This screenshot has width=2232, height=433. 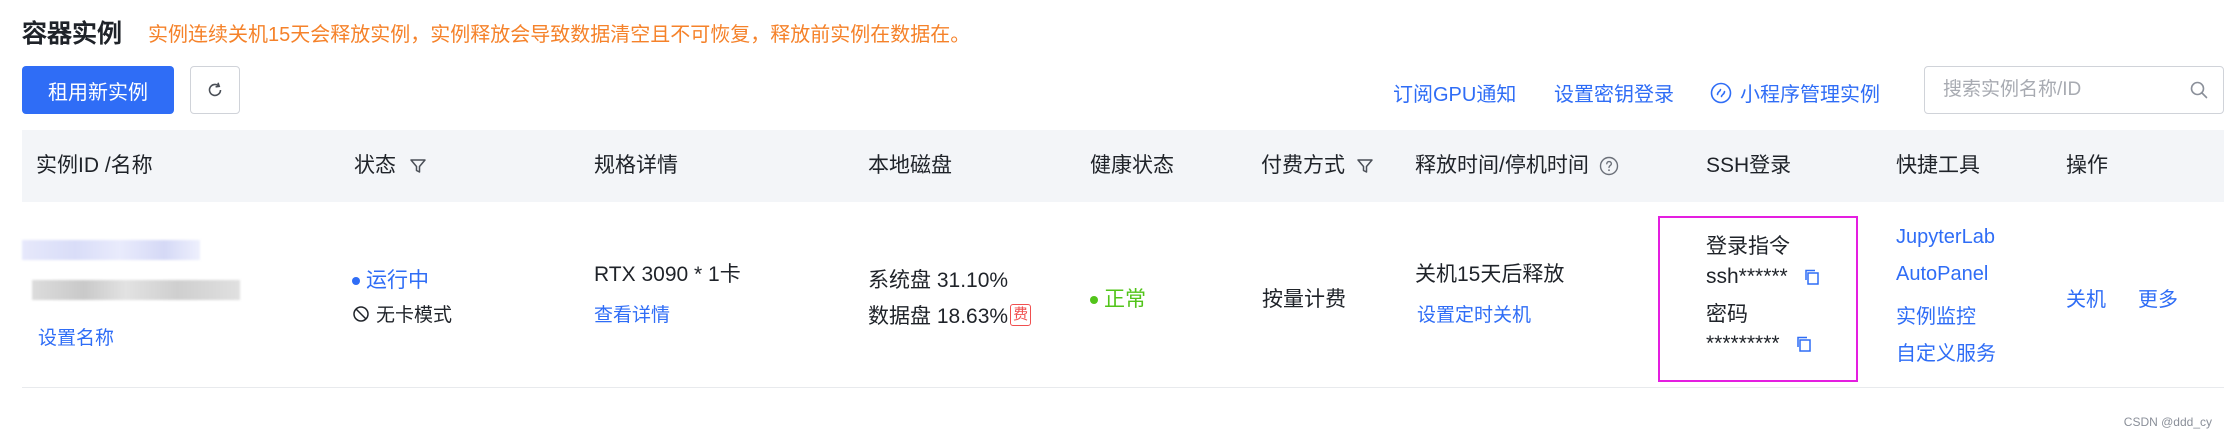 I want to click on tool-custom-service-link: 自定义服务, so click(x=1946, y=351).